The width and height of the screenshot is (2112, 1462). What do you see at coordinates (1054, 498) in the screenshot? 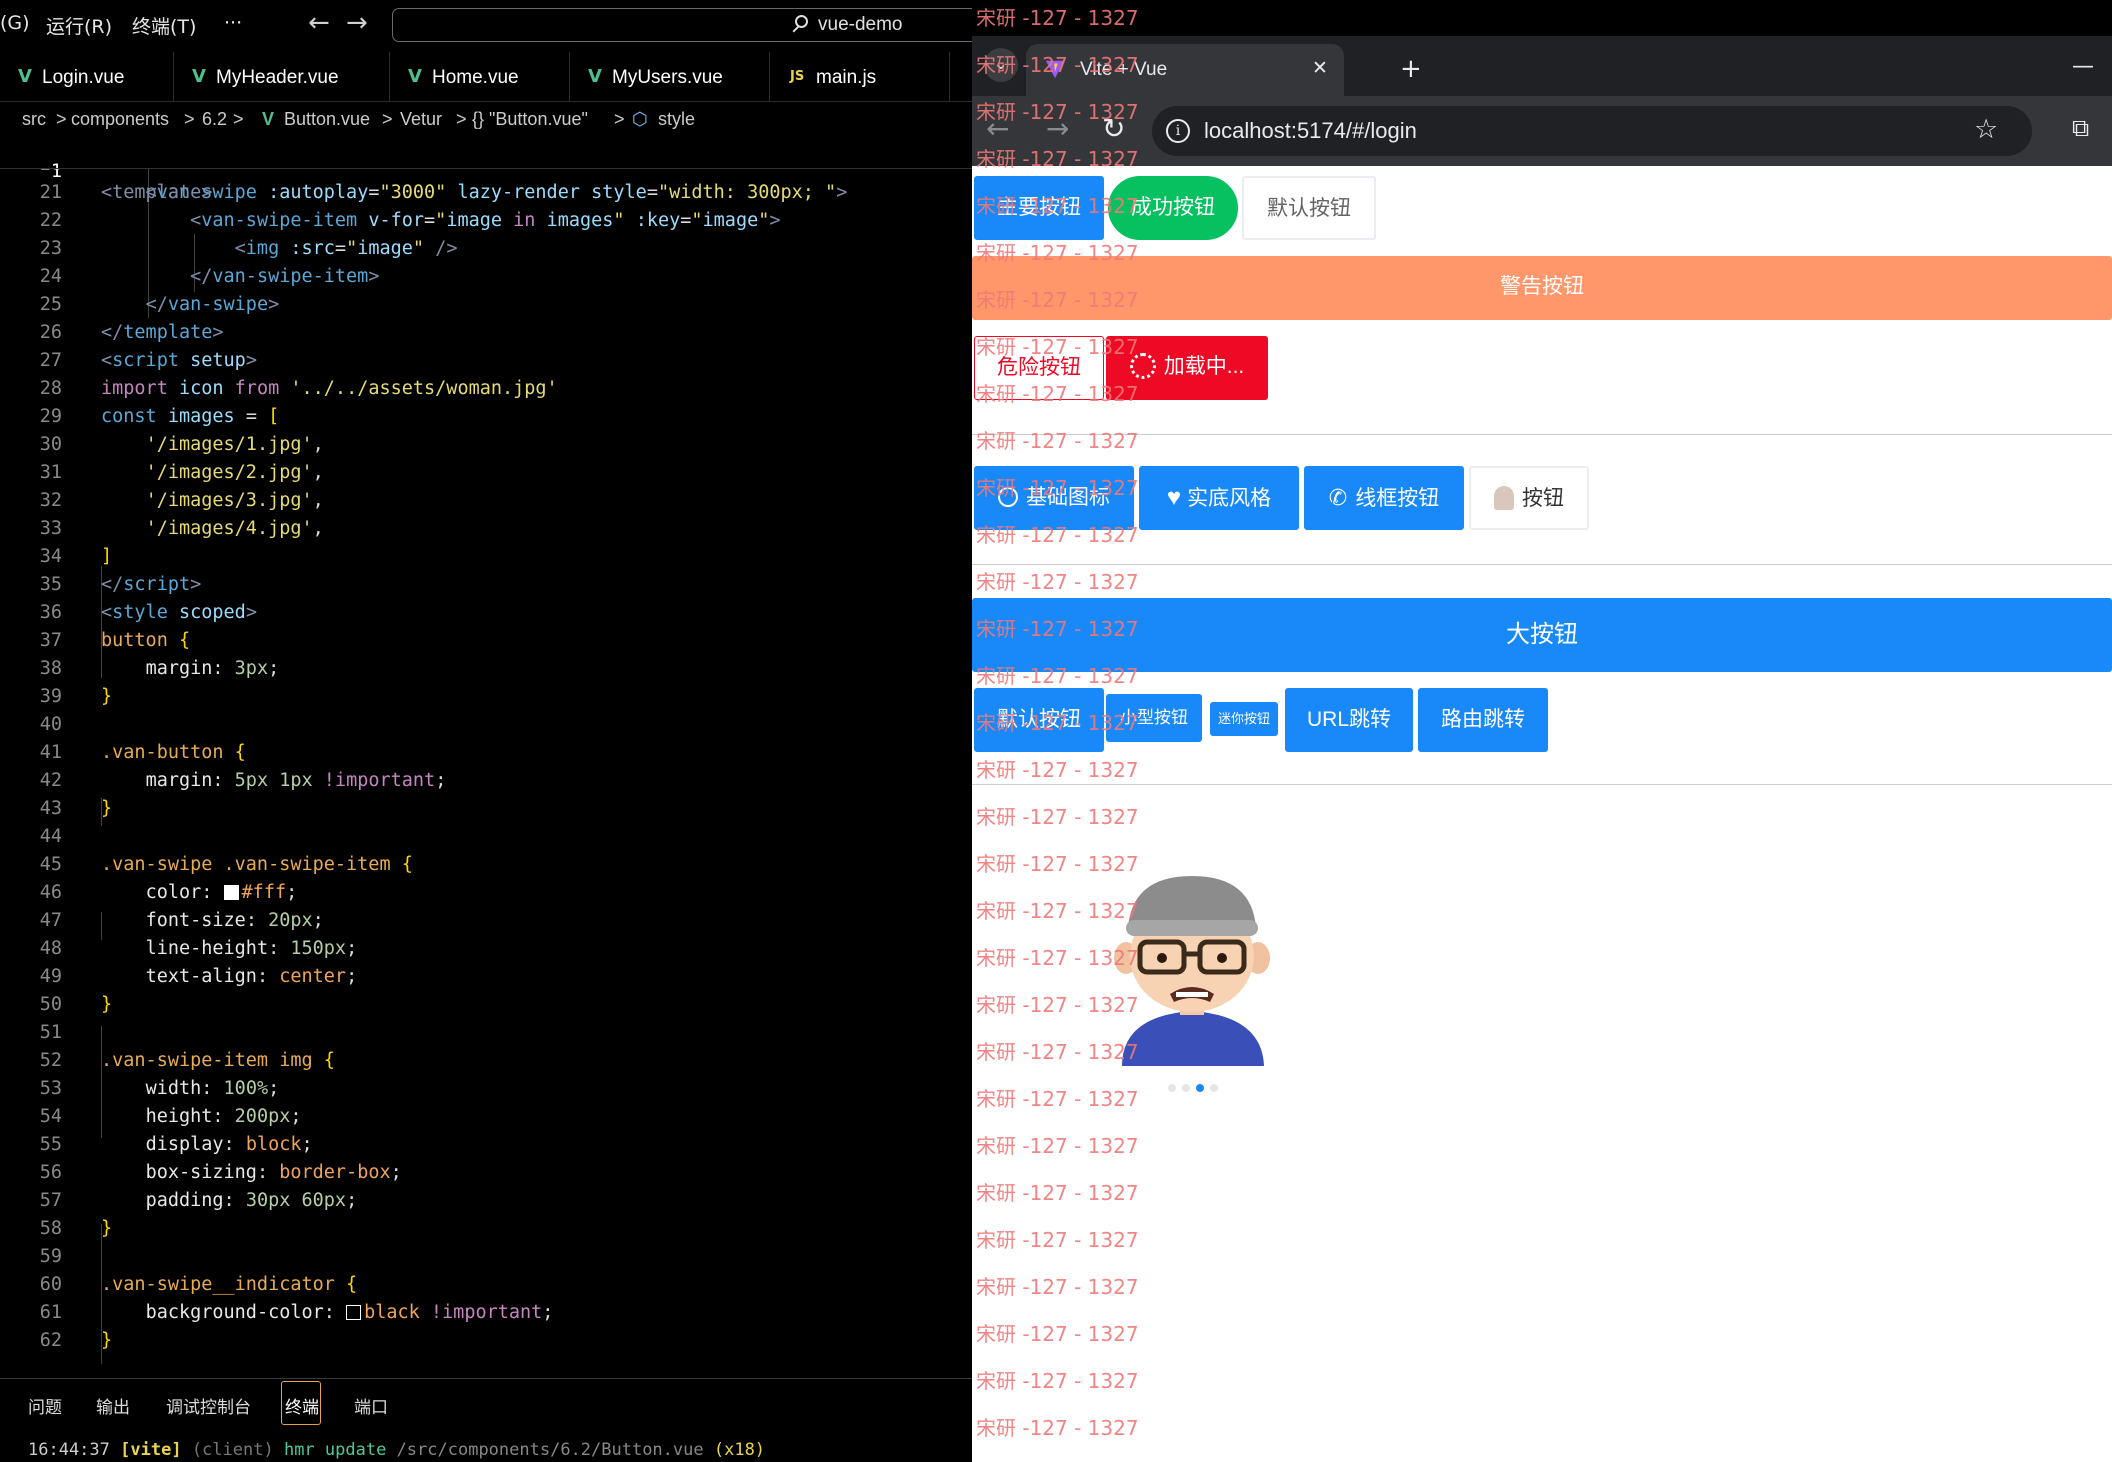
I see `icon-basic-button: 基础图标` at bounding box center [1054, 498].